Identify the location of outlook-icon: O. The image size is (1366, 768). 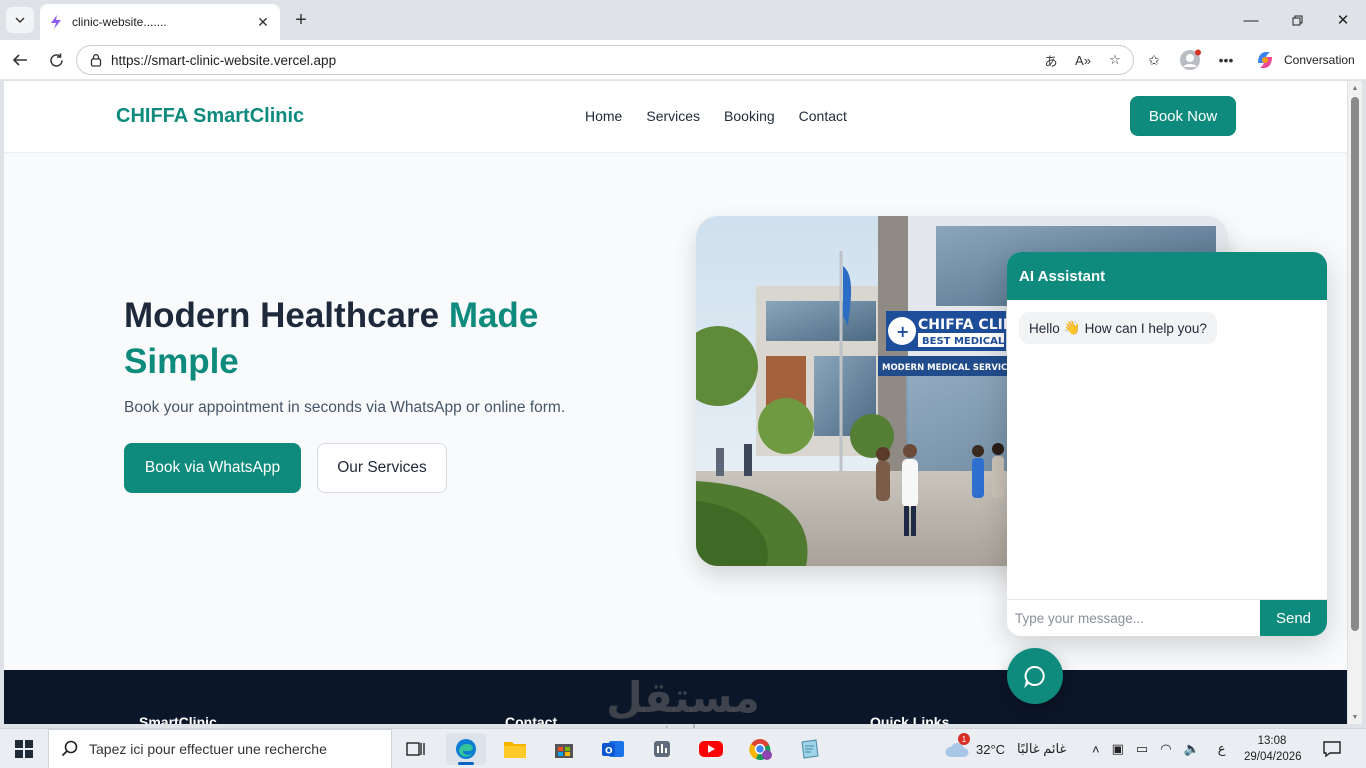
(613, 749).